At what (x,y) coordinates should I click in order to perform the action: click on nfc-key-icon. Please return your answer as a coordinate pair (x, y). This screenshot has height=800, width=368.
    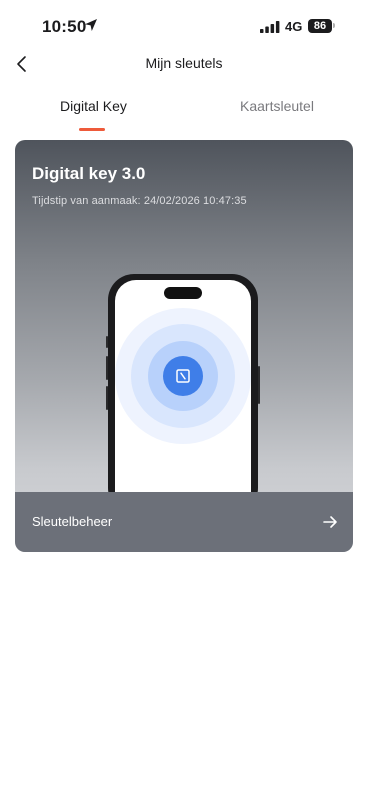
    Looking at the image, I should click on (183, 376).